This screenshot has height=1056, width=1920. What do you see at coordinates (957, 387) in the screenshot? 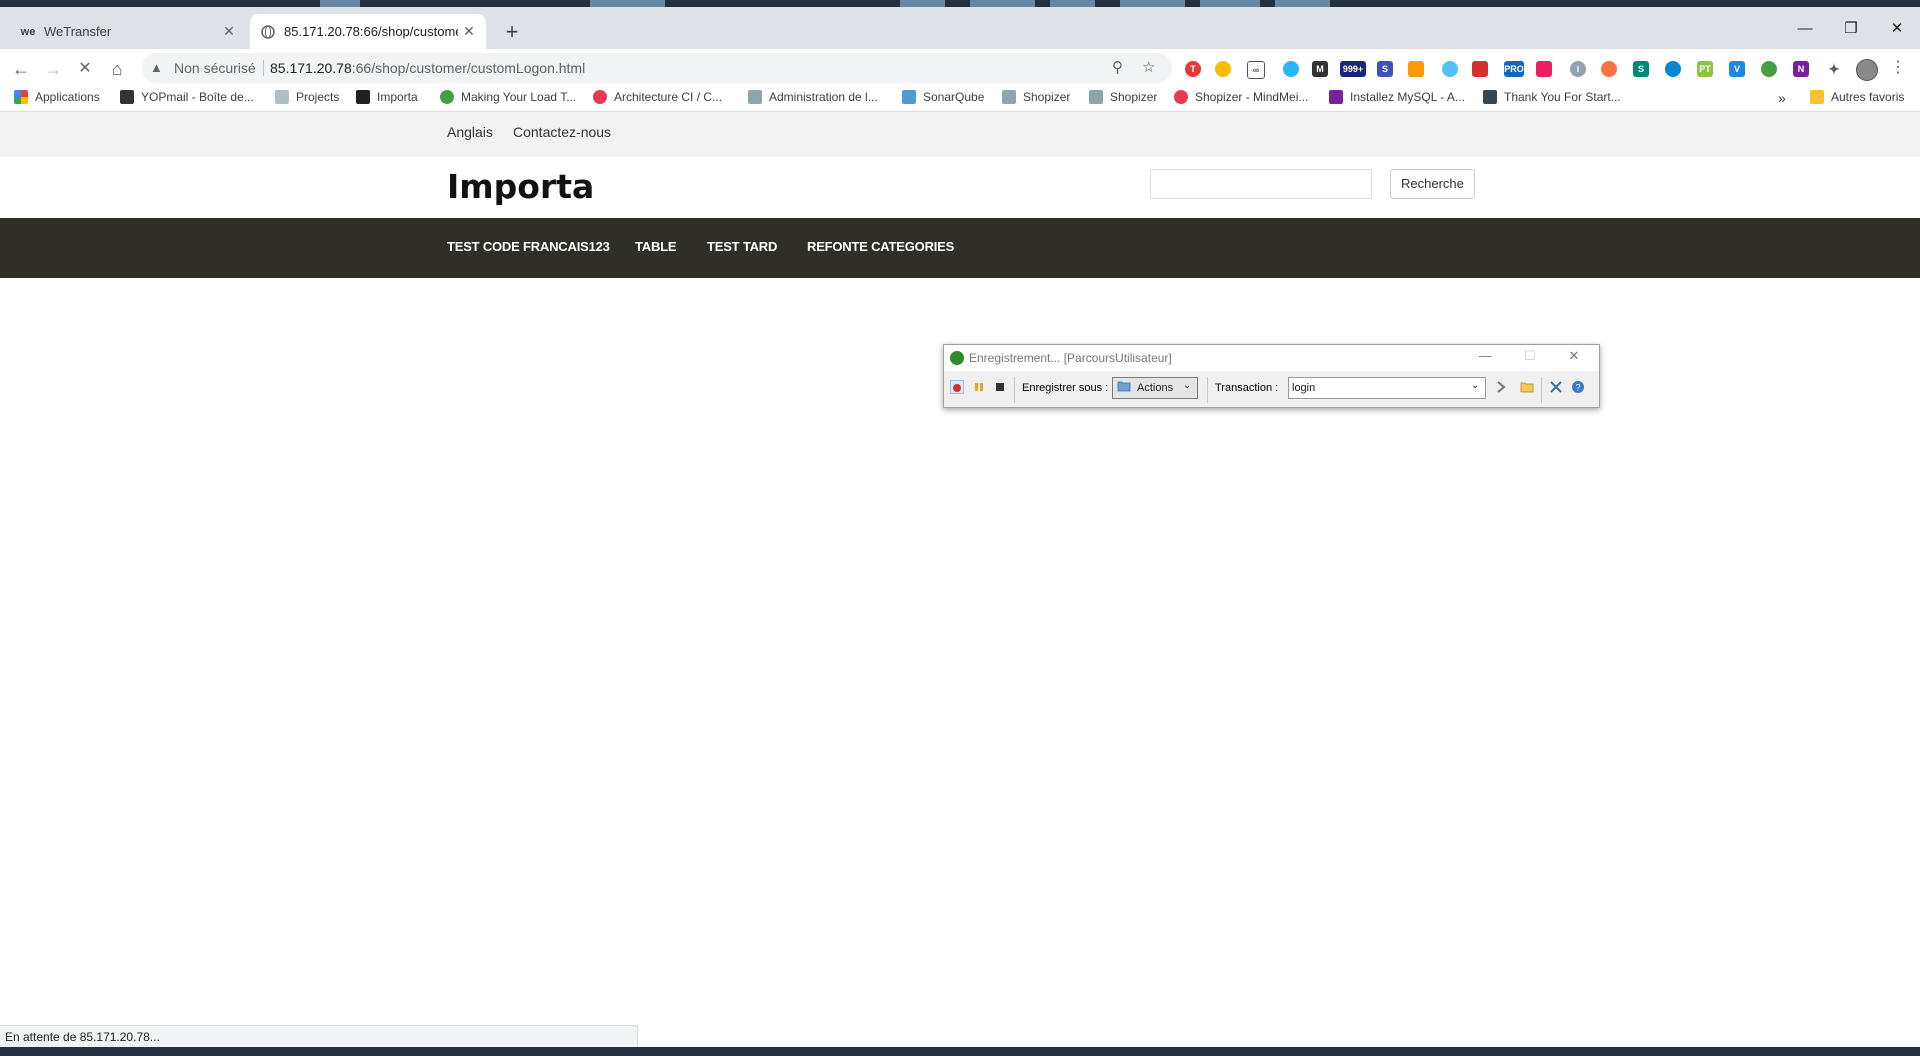
I see `record-button` at bounding box center [957, 387].